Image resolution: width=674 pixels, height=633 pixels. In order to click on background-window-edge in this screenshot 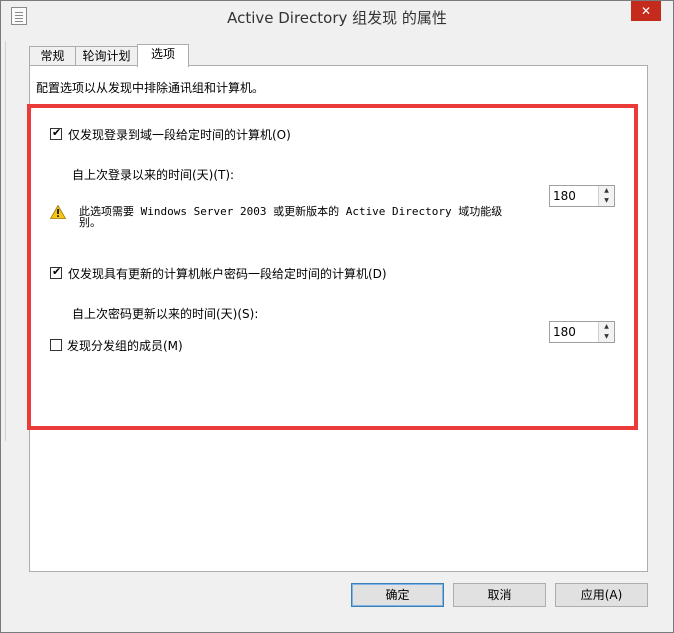, I will do `click(3, 241)`.